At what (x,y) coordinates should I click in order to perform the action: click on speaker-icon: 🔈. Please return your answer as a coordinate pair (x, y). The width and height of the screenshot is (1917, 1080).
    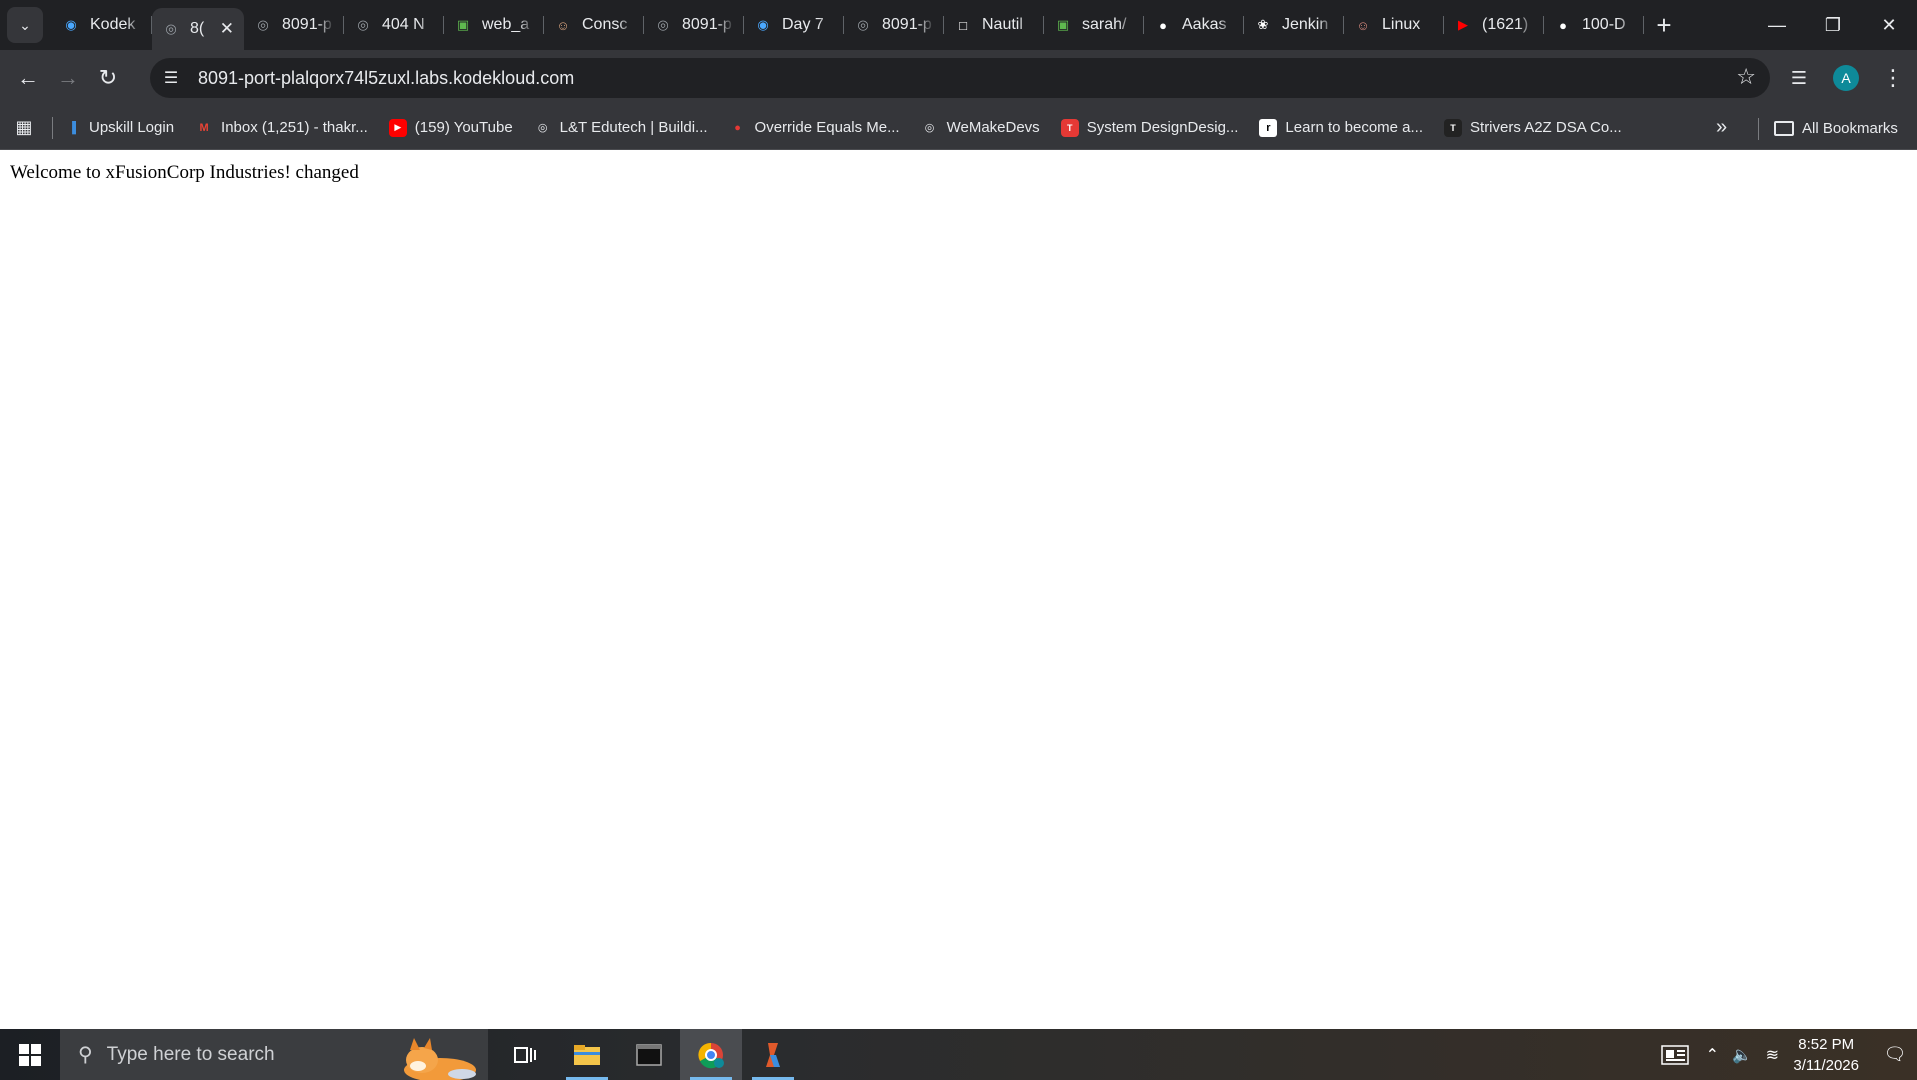
    Looking at the image, I should click on (1742, 1055).